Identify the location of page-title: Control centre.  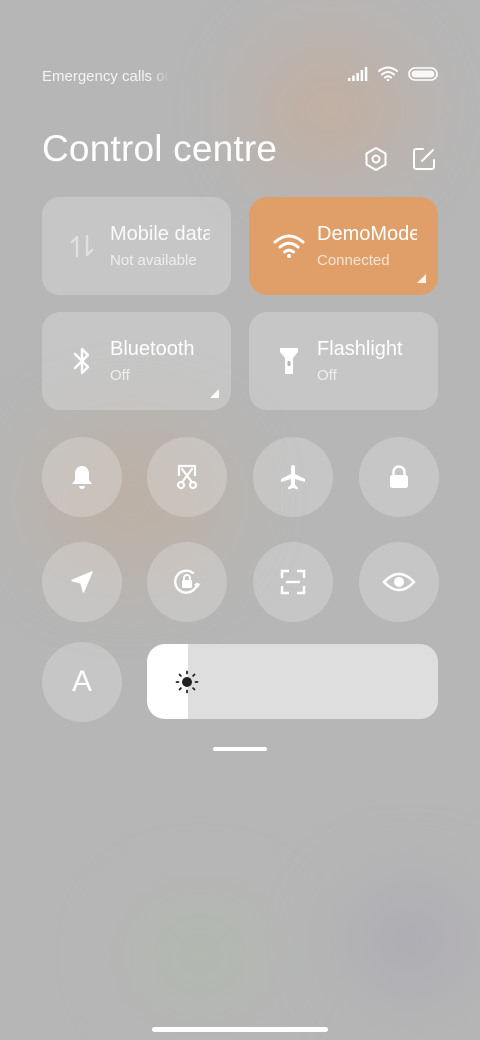
(160, 148).